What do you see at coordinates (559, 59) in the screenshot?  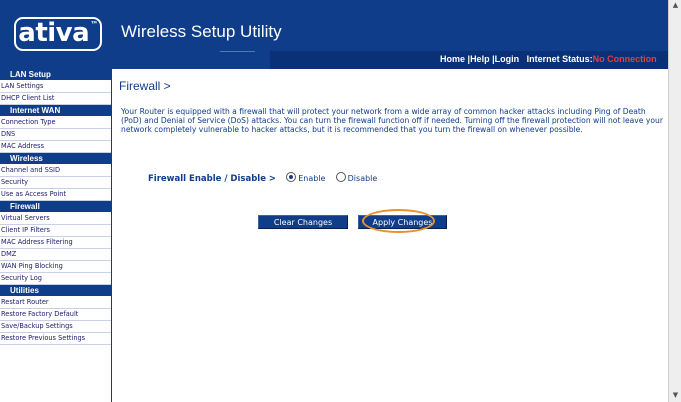 I see `internet-status-label: Internet Status:` at bounding box center [559, 59].